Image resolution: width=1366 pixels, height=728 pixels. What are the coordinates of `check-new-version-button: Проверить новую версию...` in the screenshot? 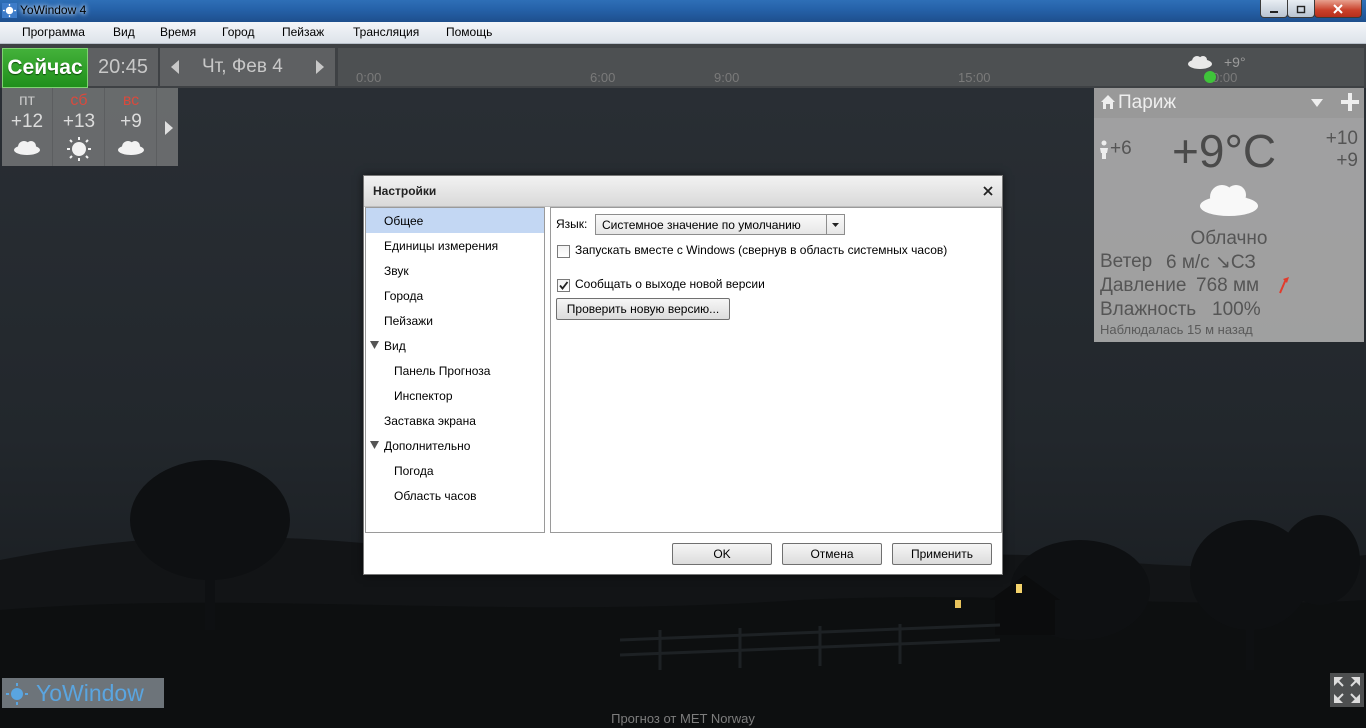 It's located at (643, 309).